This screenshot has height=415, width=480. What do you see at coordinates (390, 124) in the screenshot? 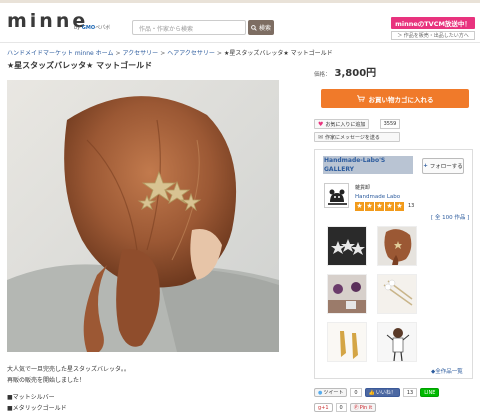
I see `favorite-count: 3559` at bounding box center [390, 124].